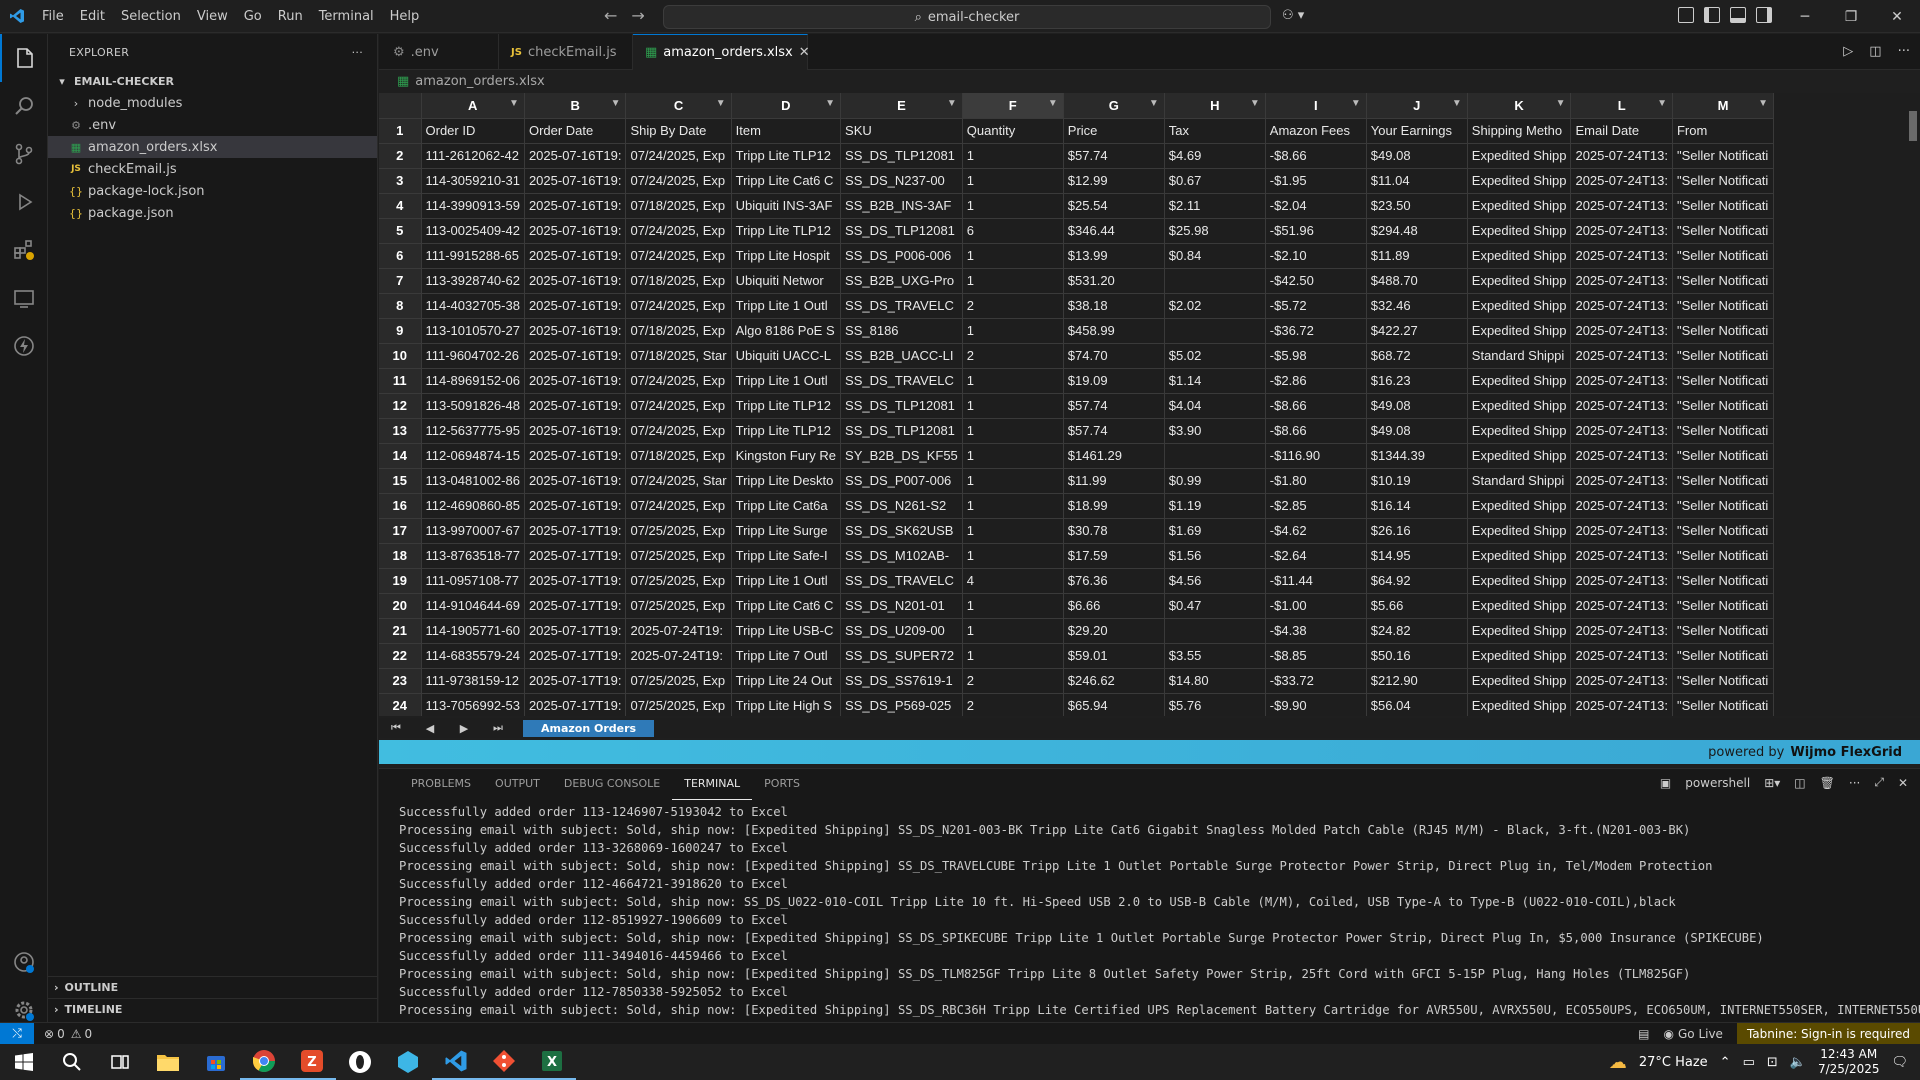 The width and height of the screenshot is (1920, 1080). I want to click on toggle-panel-icon, so click(1738, 15).